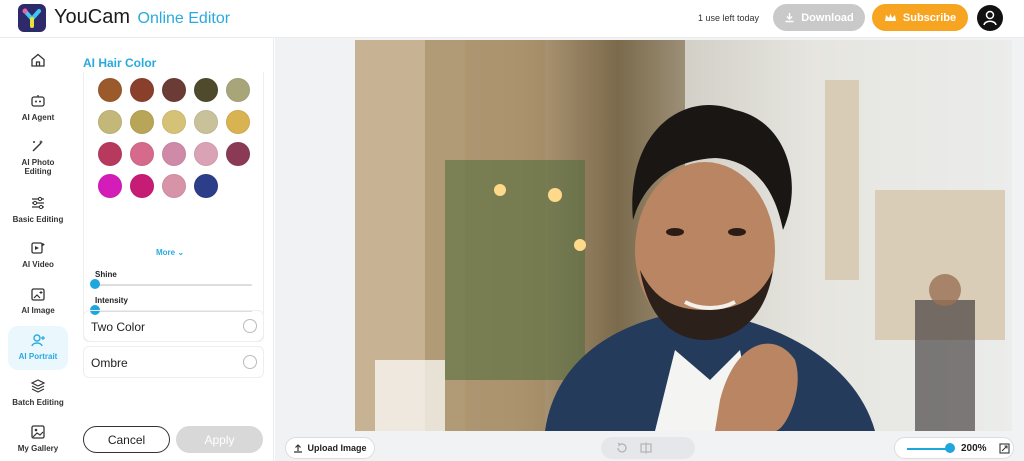 Image resolution: width=1024 pixels, height=461 pixels. I want to click on subscribe-button: Subscribe, so click(920, 17).